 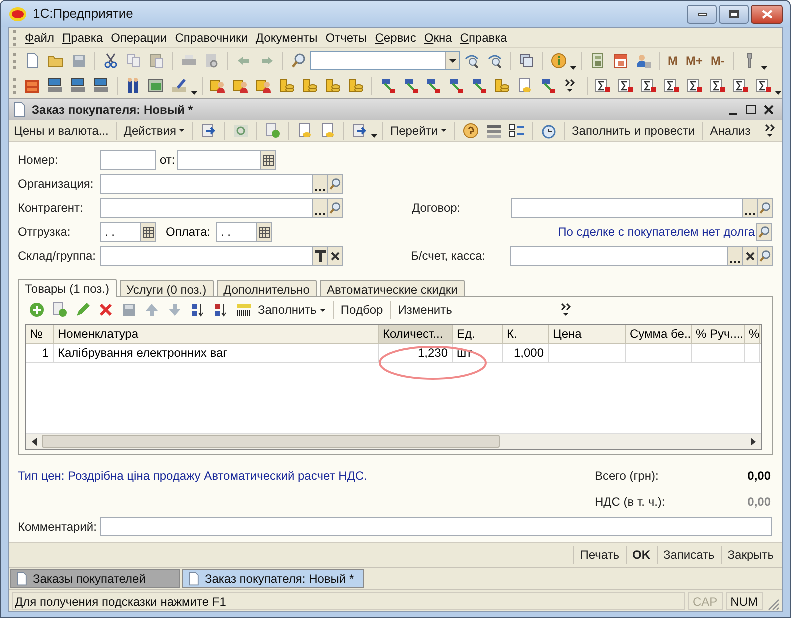 I want to click on command-button: Действия, so click(x=154, y=130).